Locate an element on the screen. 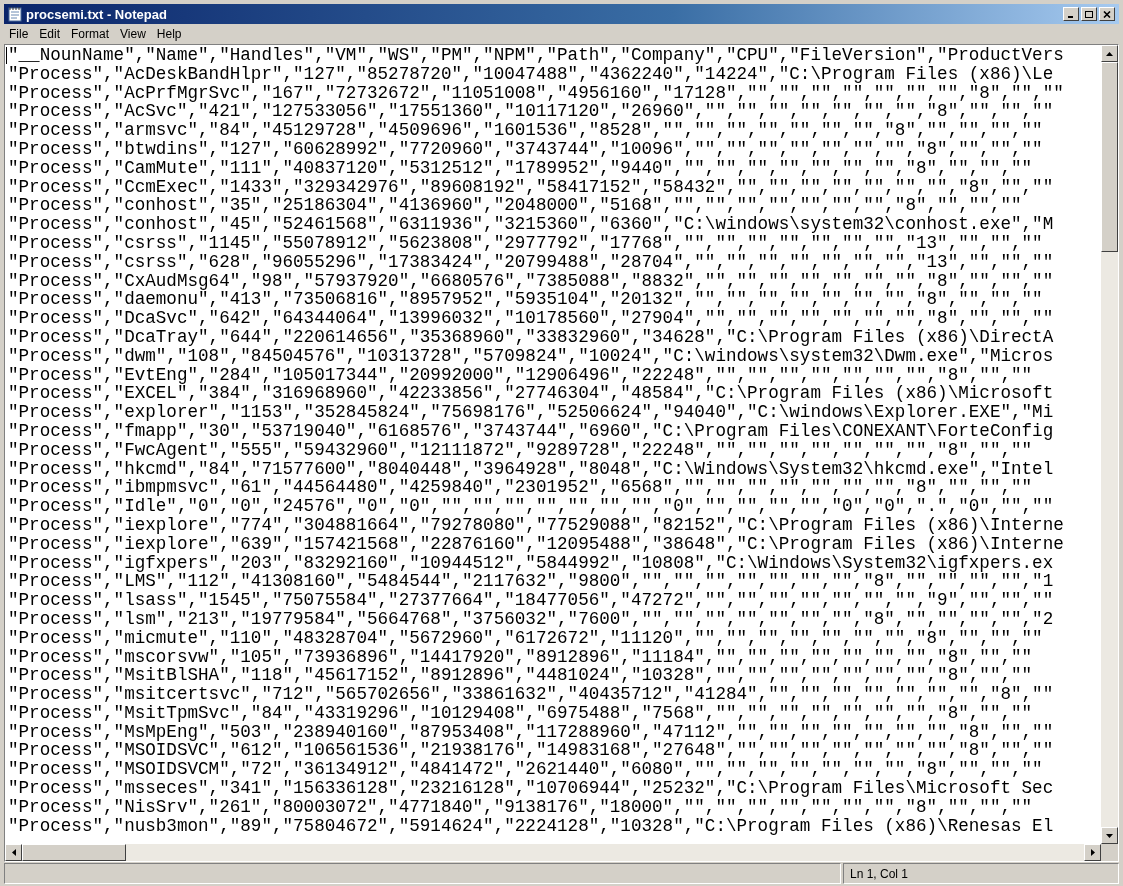  menu-item: Format is located at coordinates (90, 34).